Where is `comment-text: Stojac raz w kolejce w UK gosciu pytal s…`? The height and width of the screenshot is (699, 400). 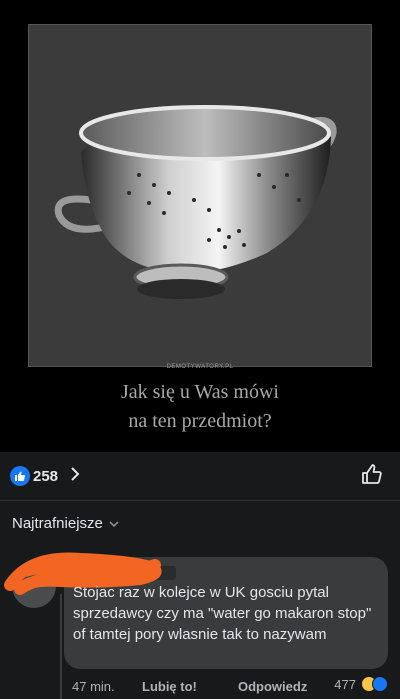
comment-text: Stojac raz w kolejce w UK gosciu pytal s… is located at coordinates (222, 613).